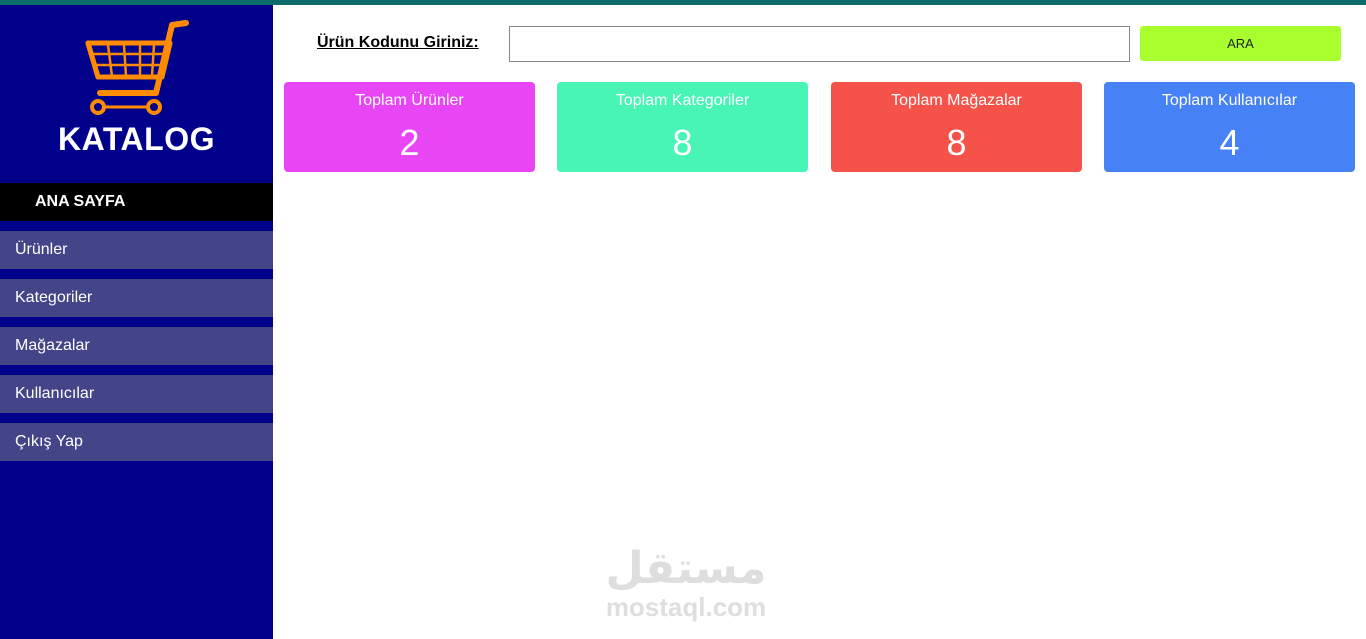  Describe the element at coordinates (686, 568) in the screenshot. I see `watermark-arabic: مستقل` at that location.